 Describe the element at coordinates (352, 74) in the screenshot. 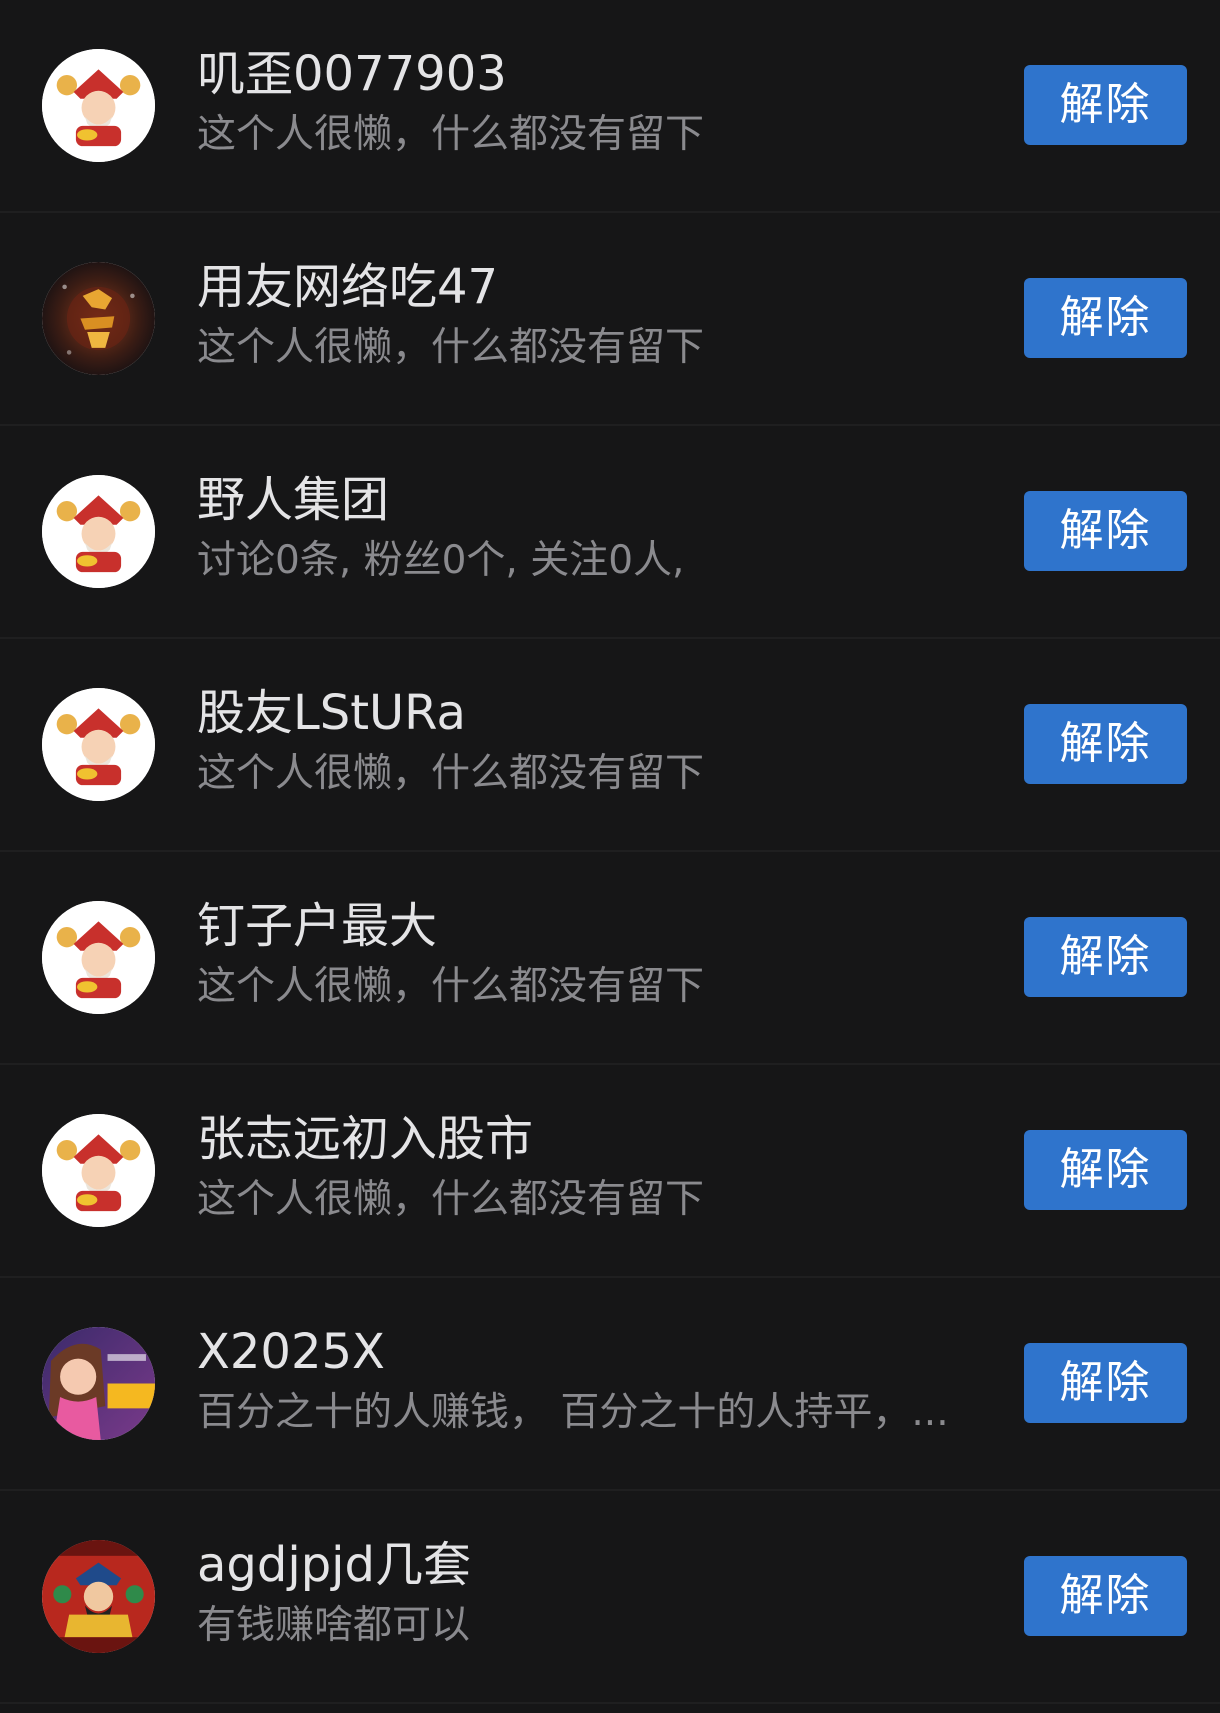

I see `user-name: 叽歪0077903` at that location.